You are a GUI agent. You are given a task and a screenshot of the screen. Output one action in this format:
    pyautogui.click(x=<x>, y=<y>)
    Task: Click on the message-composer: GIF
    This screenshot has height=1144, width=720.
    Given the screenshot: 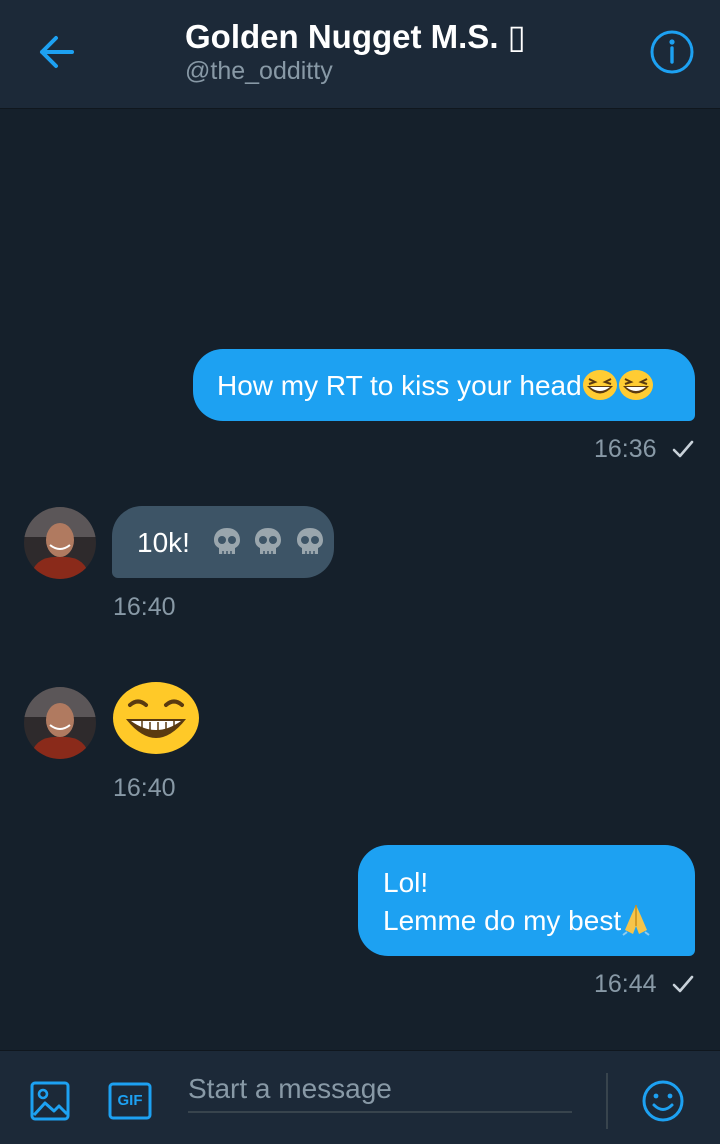 What is the action you would take?
    pyautogui.click(x=360, y=1097)
    